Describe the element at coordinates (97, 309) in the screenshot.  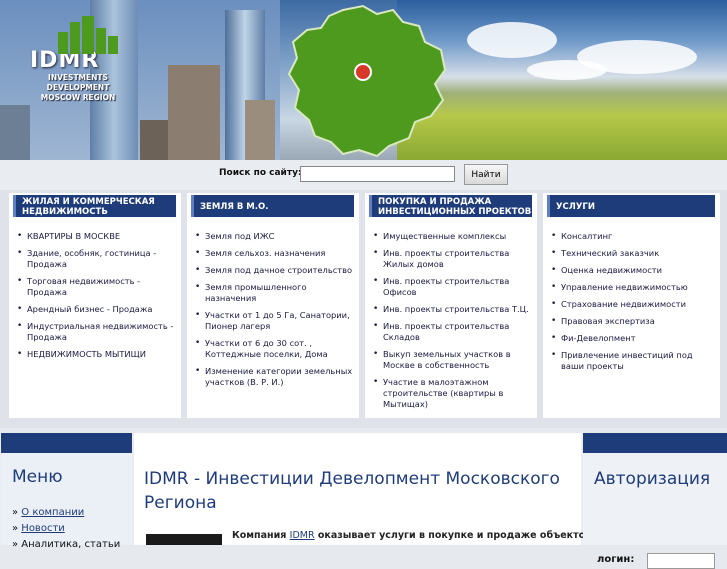
I see `category-link: Арендный бизнес - Продажа` at that location.